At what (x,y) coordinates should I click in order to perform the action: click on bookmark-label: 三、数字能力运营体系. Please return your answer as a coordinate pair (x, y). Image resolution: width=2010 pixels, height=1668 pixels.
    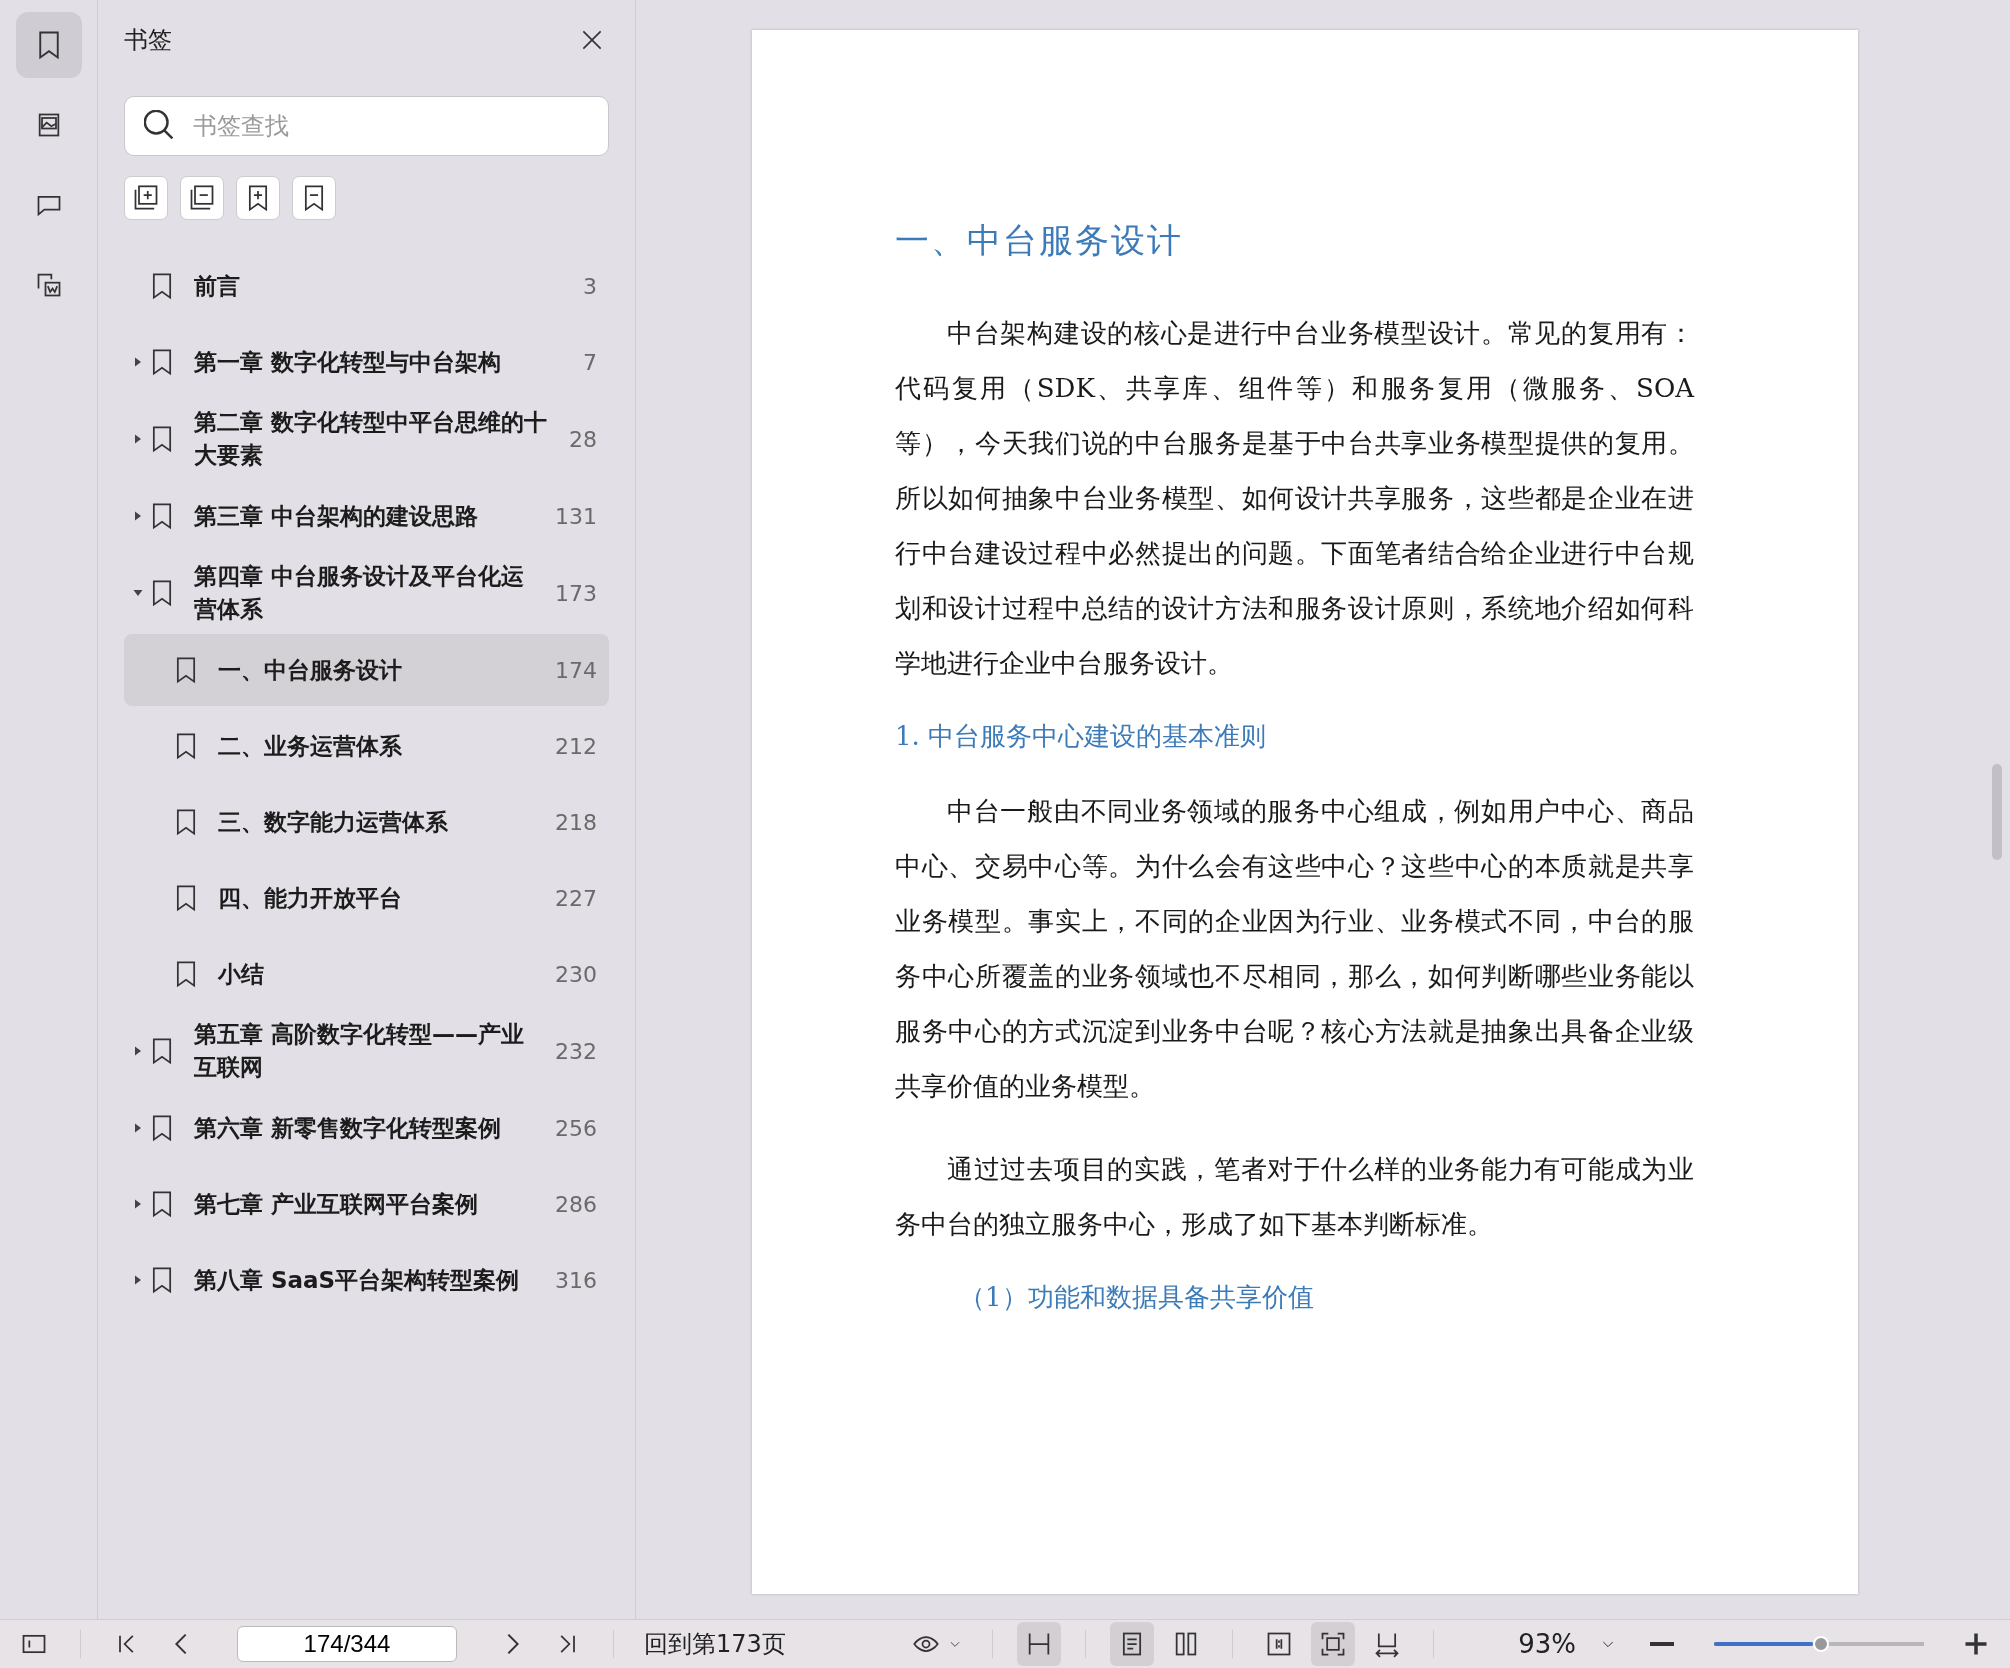
    Looking at the image, I should click on (333, 822).